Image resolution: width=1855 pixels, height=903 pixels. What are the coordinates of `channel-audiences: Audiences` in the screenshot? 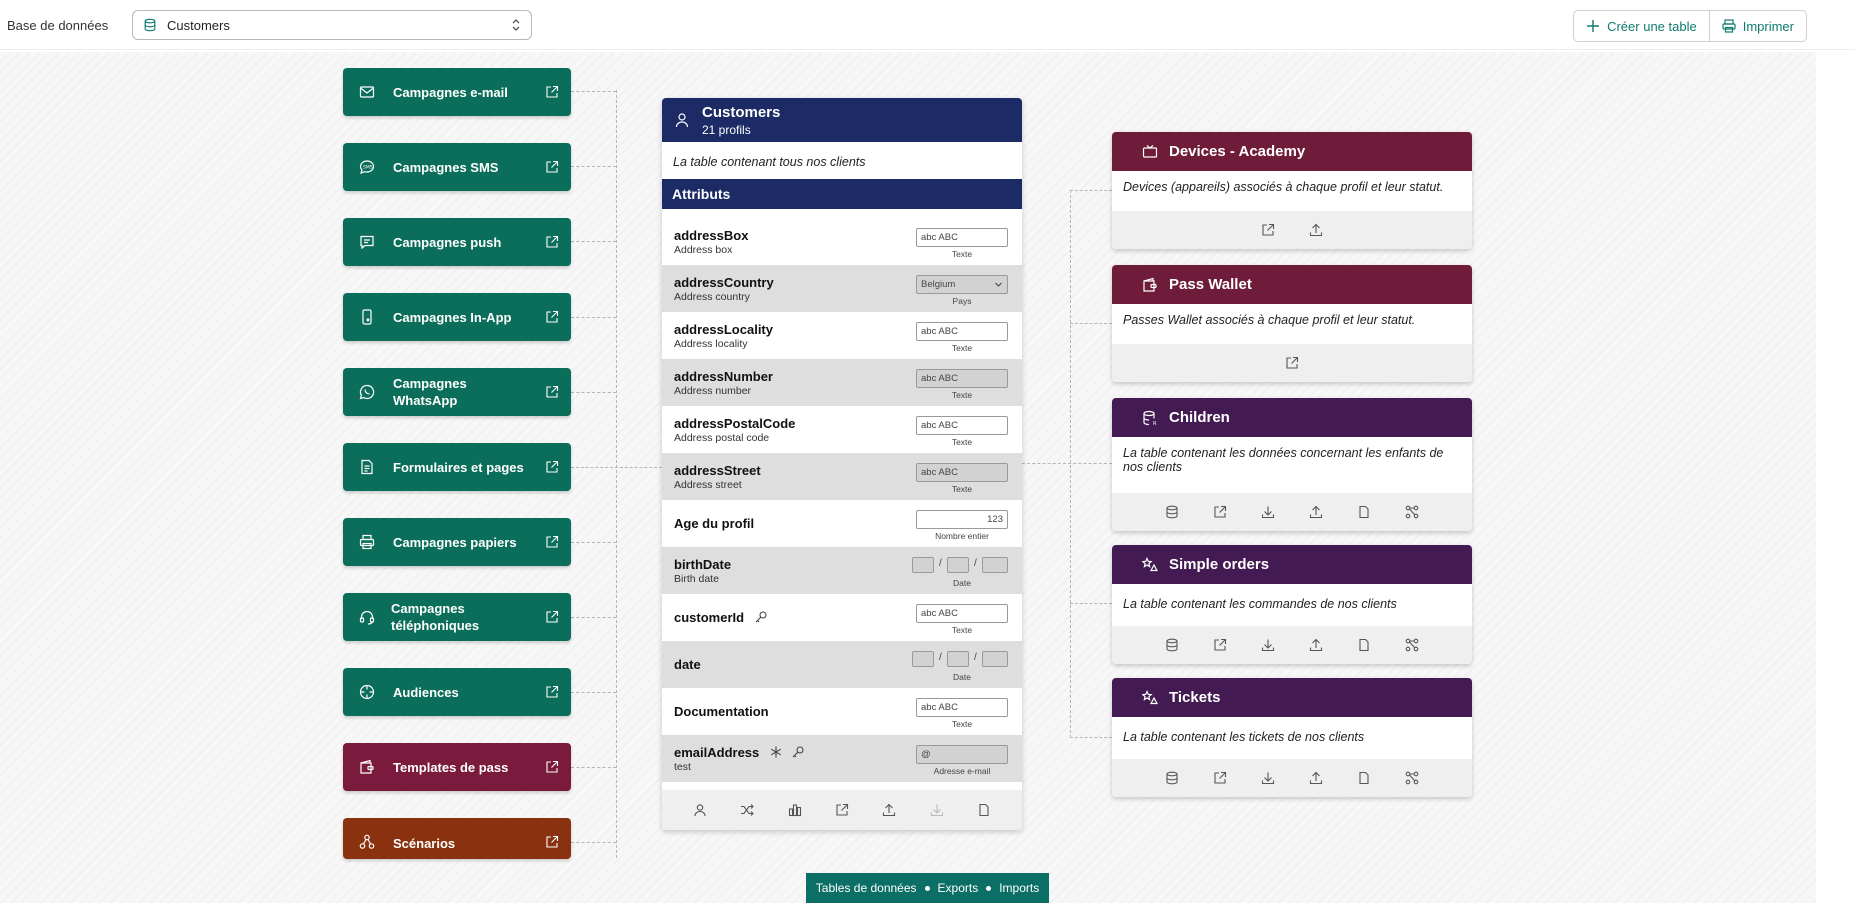 It's located at (457, 692).